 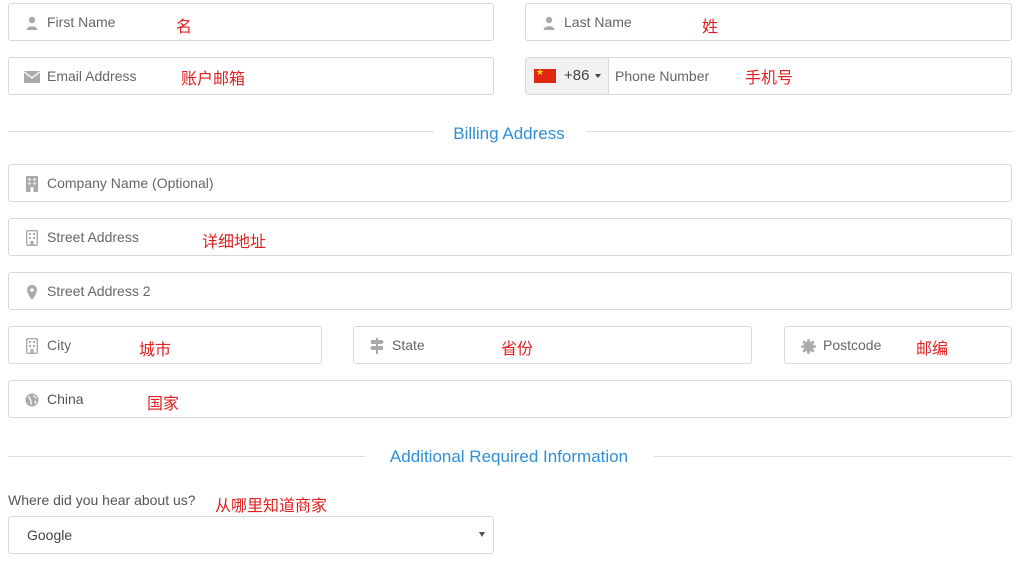 I want to click on china-flag-icon: ★, so click(x=545, y=75).